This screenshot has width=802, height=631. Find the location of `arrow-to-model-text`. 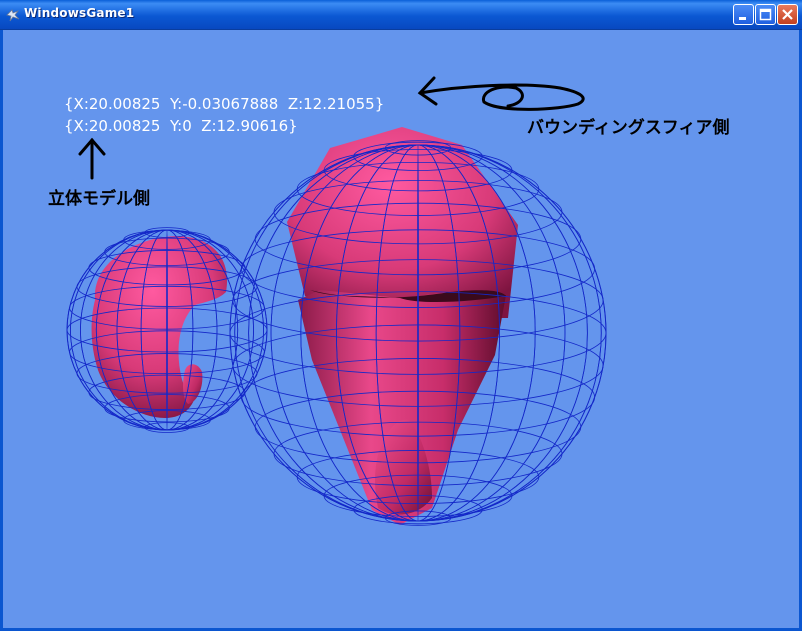

arrow-to-model-text is located at coordinates (92, 158).